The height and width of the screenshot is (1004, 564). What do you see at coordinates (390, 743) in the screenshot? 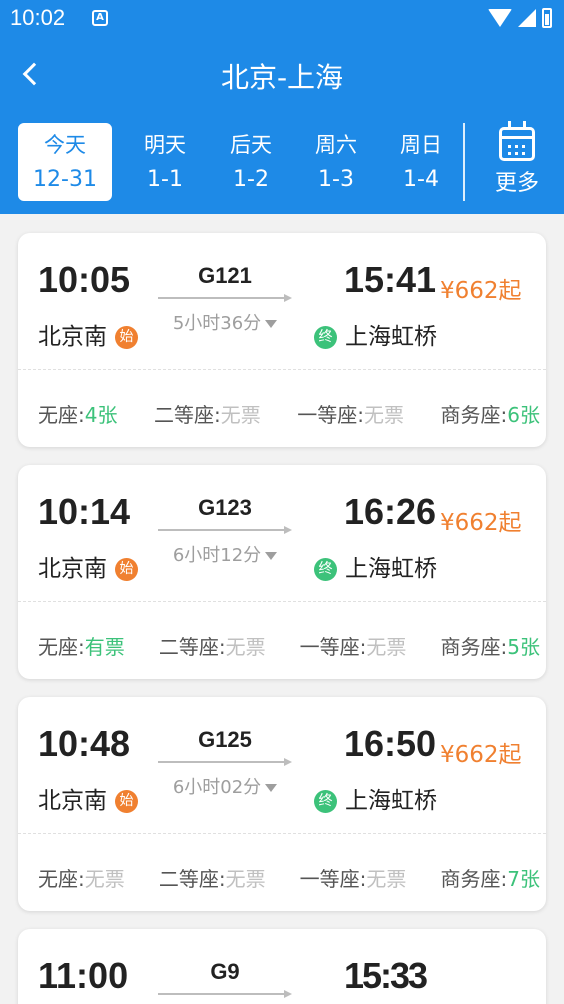
I see `arrival-time: 16:50` at bounding box center [390, 743].